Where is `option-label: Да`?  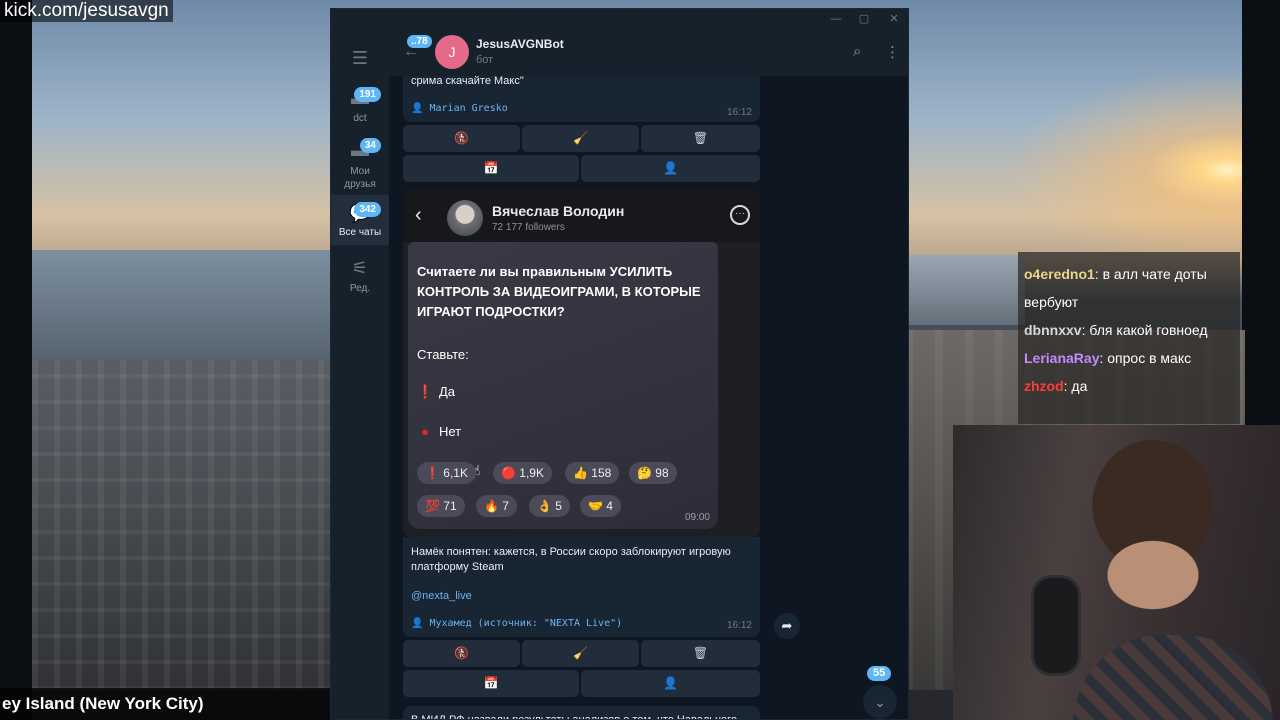 option-label: Да is located at coordinates (447, 391).